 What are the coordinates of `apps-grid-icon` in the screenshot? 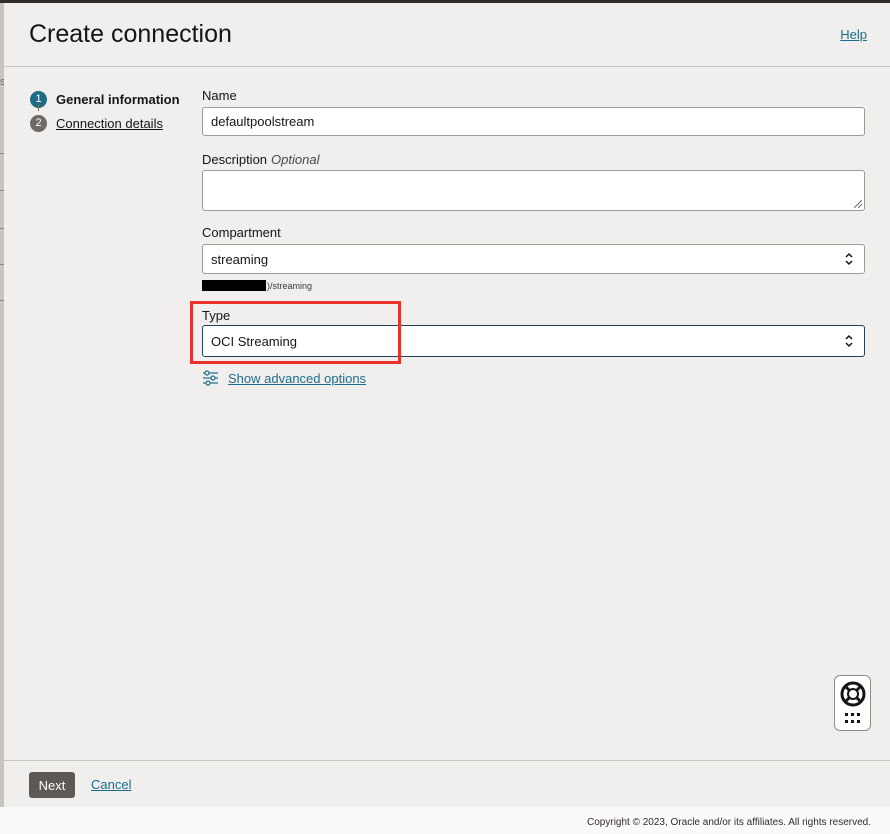 It's located at (853, 718).